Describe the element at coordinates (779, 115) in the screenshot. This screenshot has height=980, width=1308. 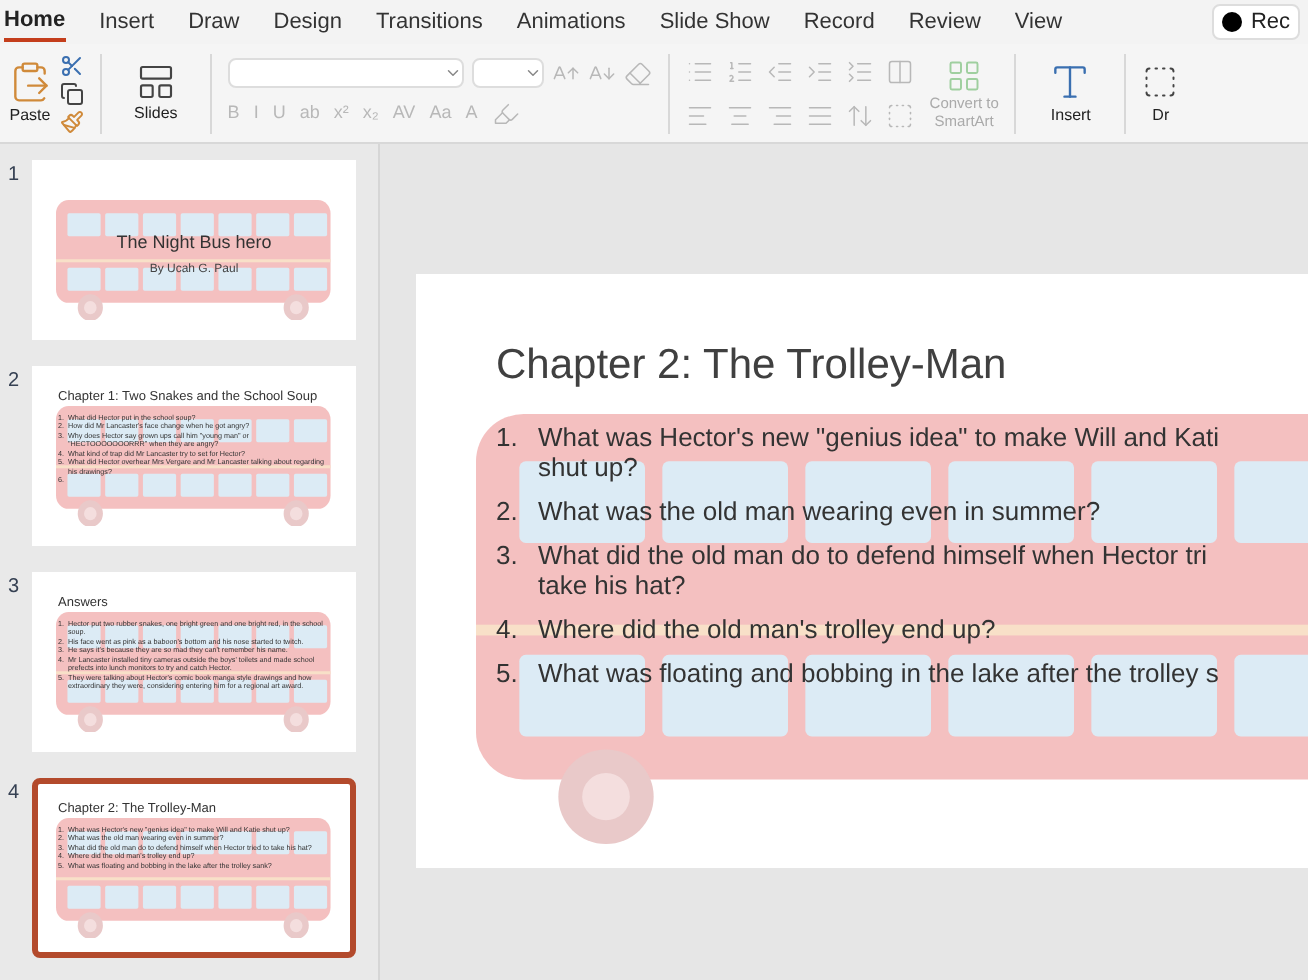
I see `align-right-icon` at that location.